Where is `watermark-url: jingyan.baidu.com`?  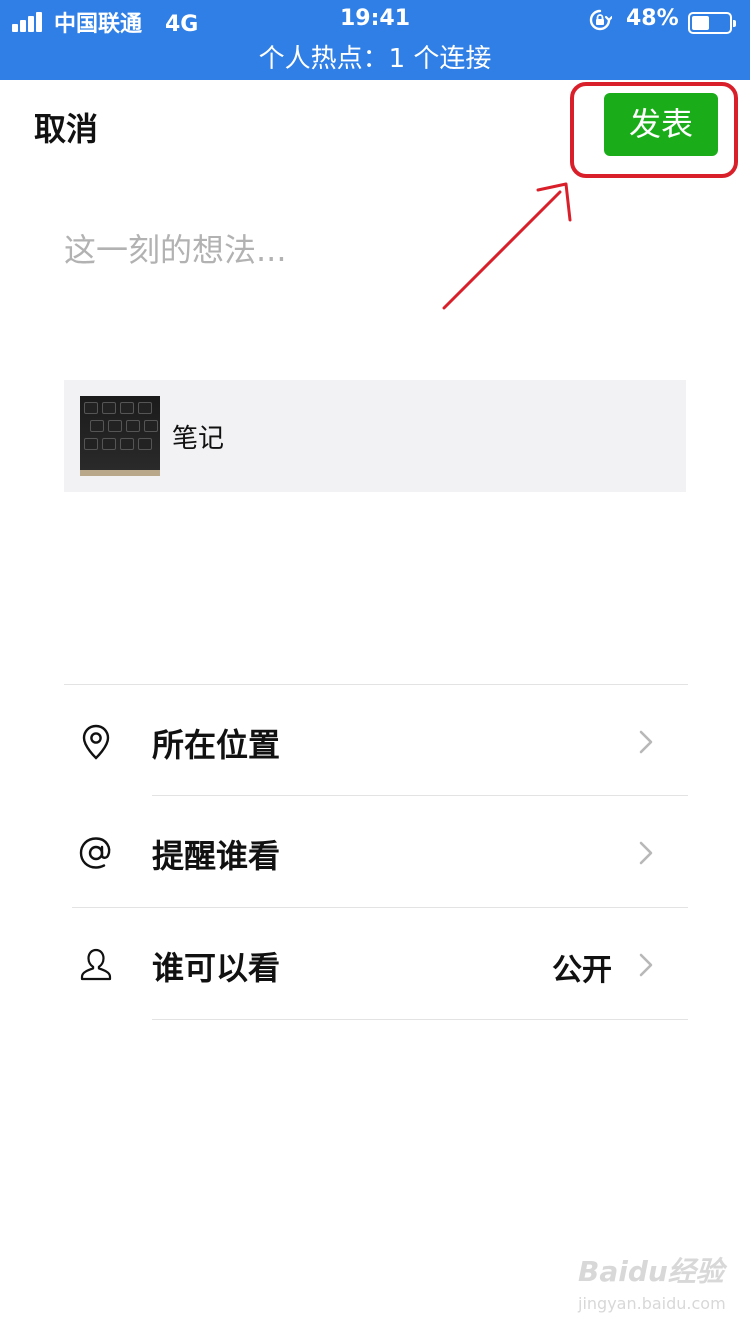 watermark-url: jingyan.baidu.com is located at coordinates (652, 1303).